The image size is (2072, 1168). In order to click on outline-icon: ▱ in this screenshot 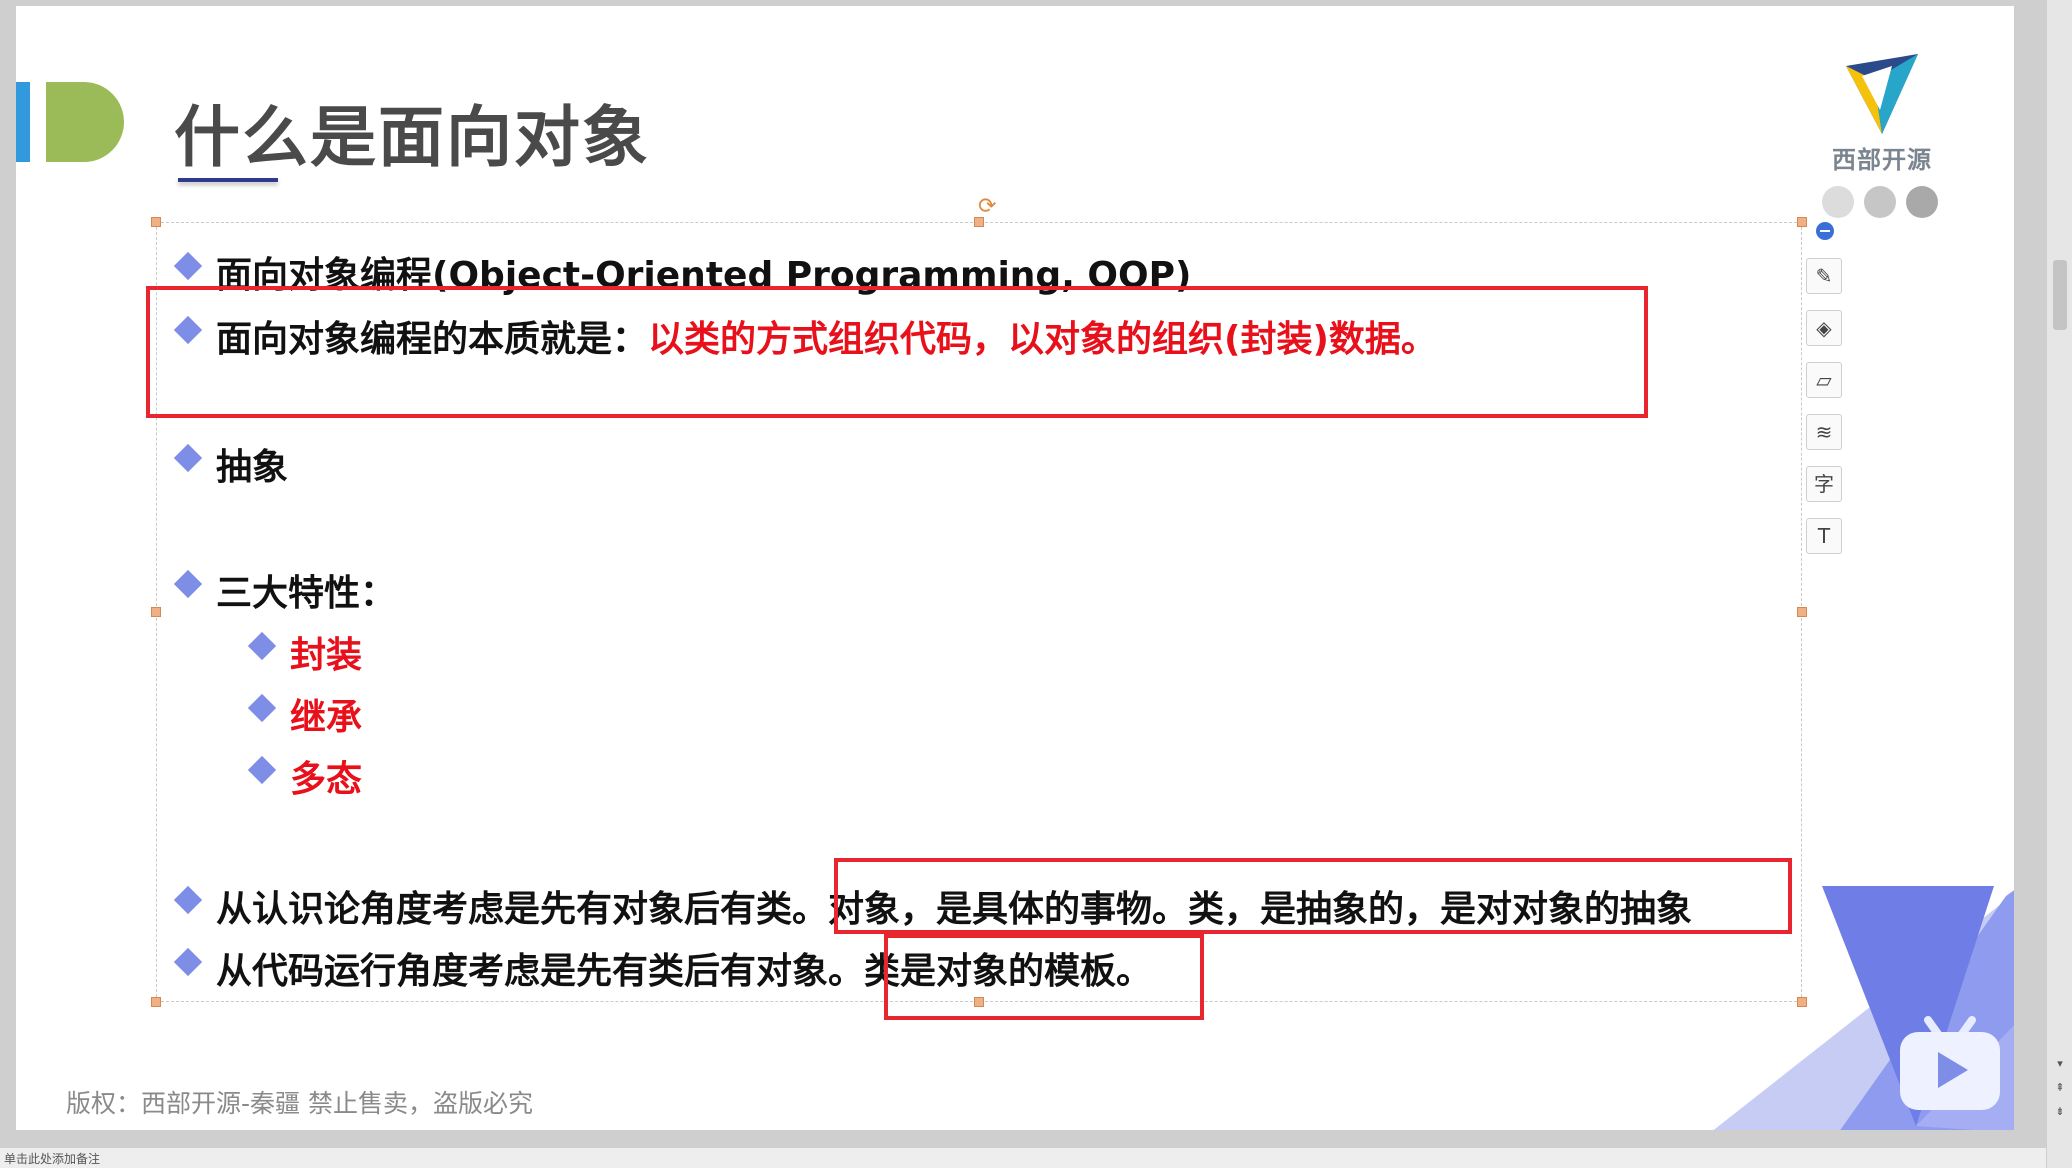, I will do `click(1824, 380)`.